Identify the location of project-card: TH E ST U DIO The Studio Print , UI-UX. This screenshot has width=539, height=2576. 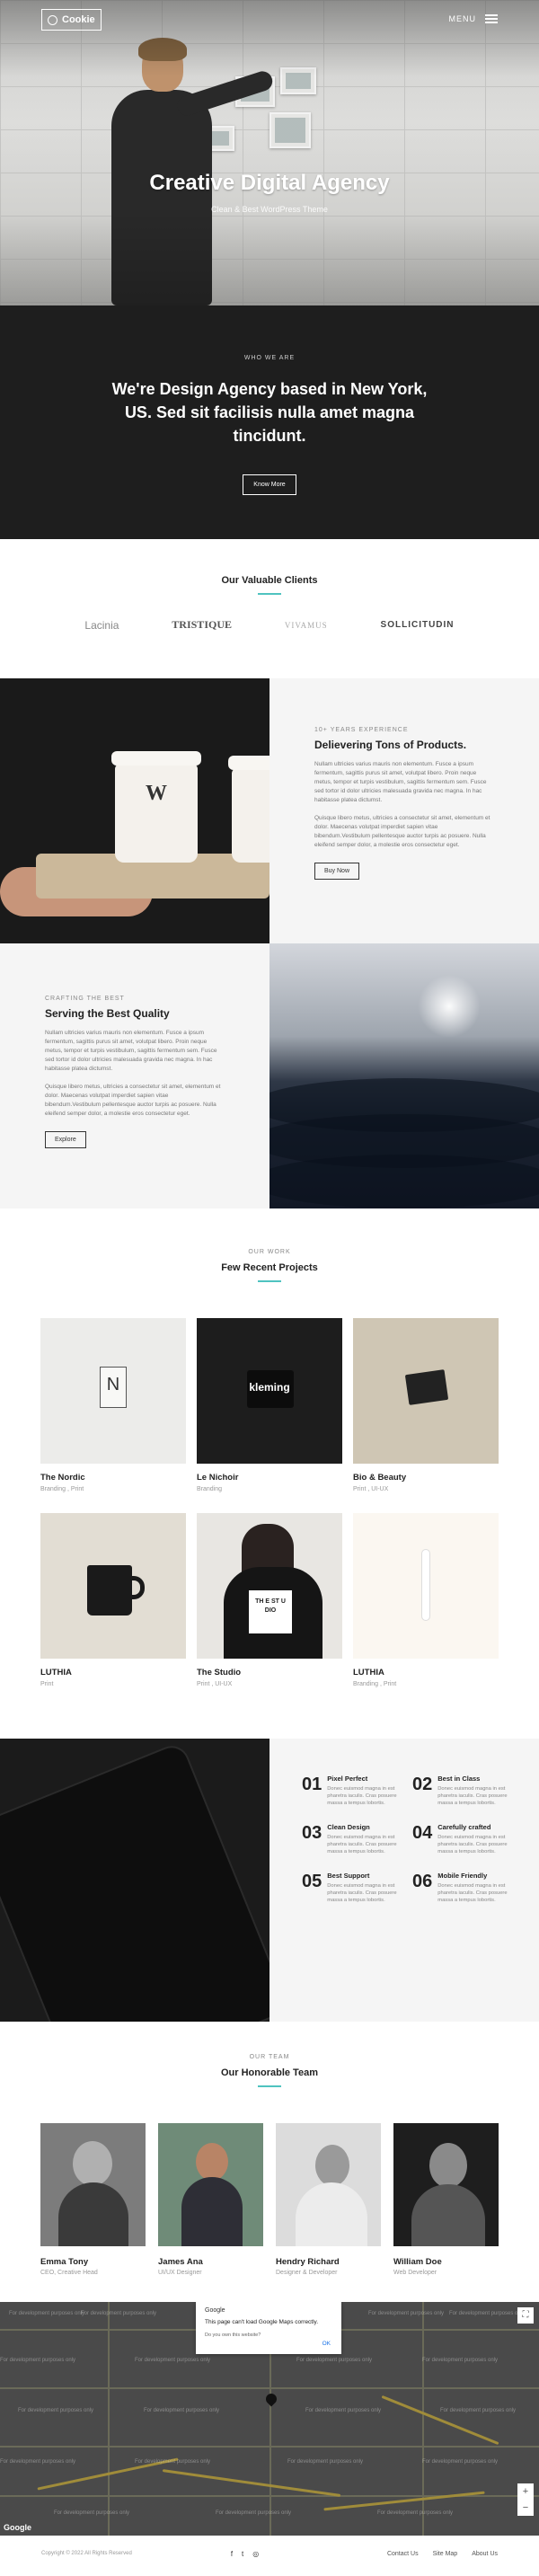
(269, 1610).